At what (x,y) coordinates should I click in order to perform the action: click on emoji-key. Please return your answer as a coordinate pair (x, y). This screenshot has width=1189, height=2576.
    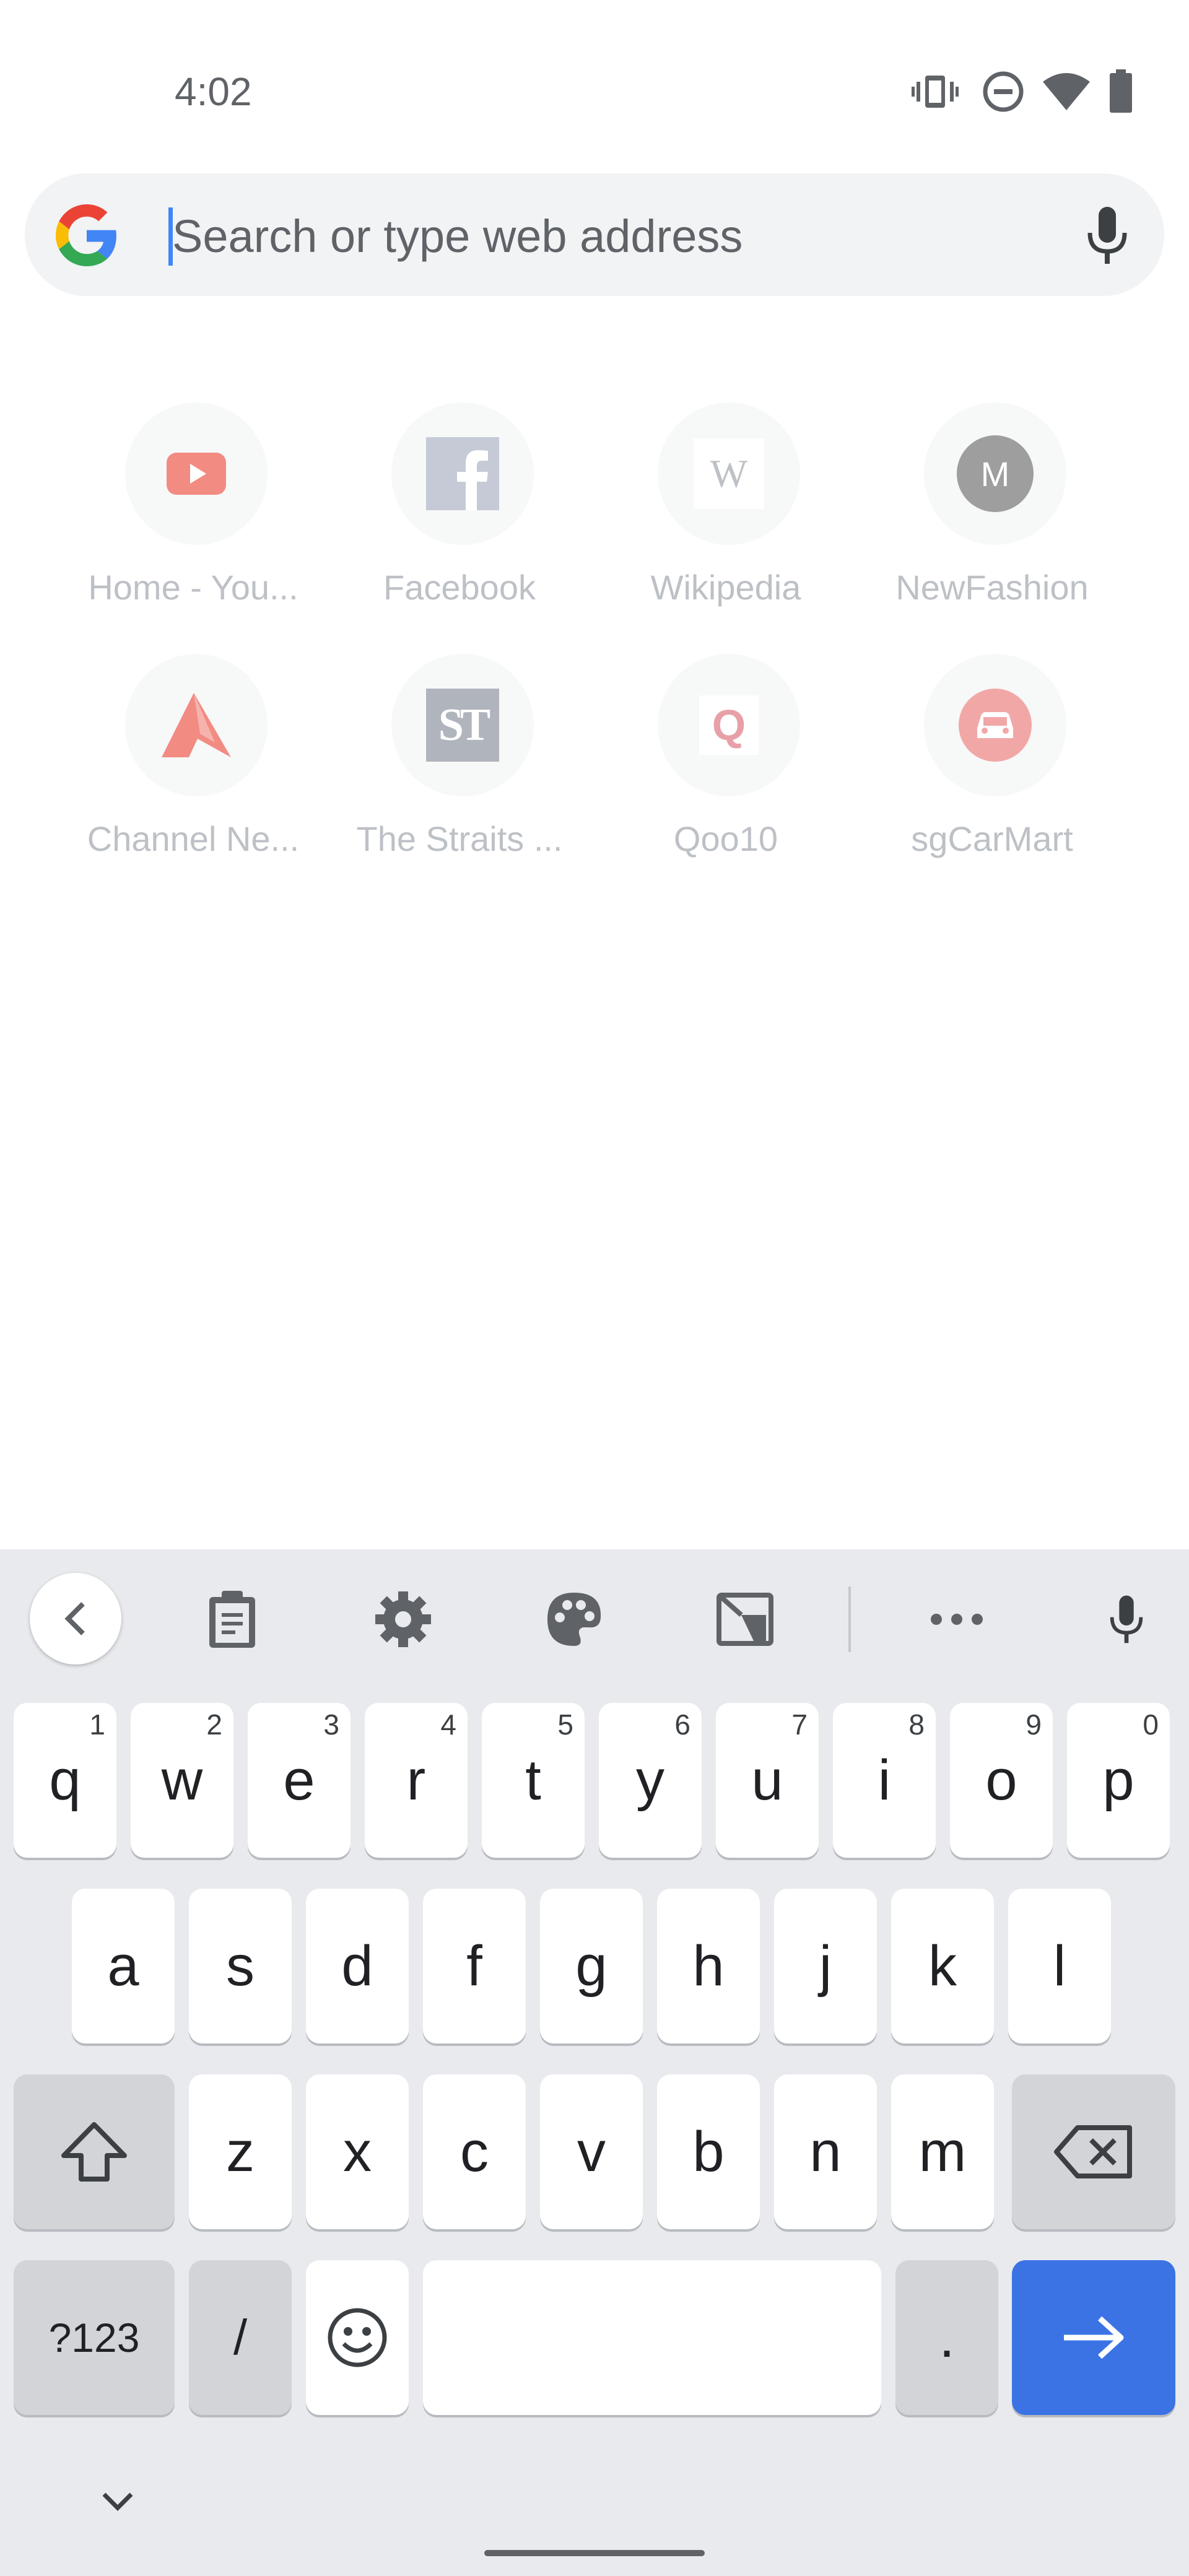
    Looking at the image, I should click on (357, 2337).